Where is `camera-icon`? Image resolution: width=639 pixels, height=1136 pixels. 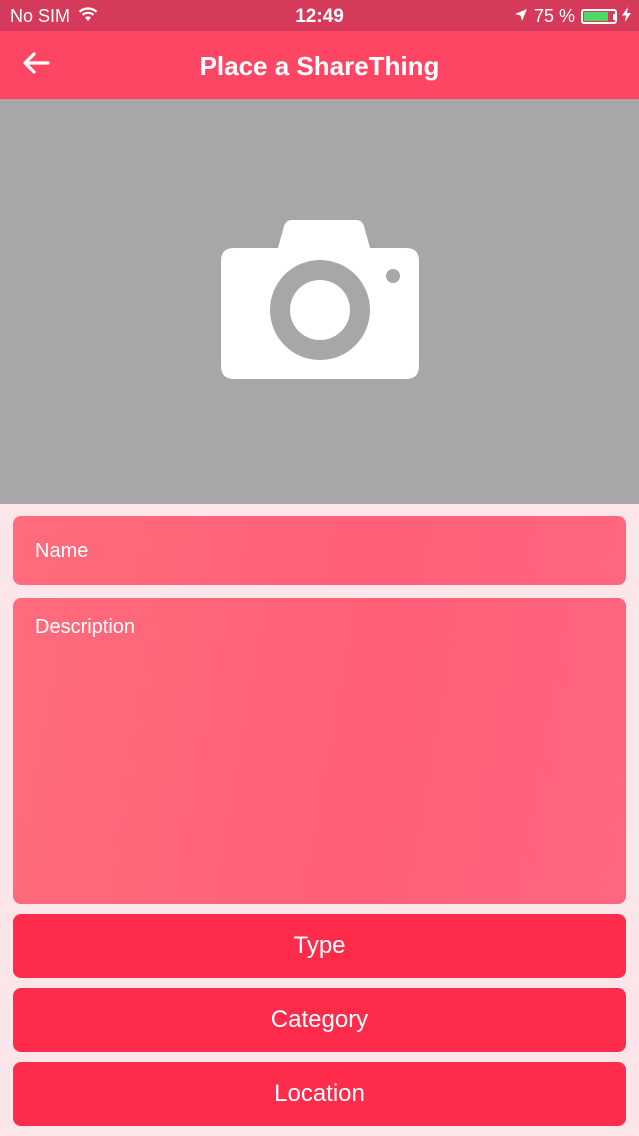 camera-icon is located at coordinates (320, 301).